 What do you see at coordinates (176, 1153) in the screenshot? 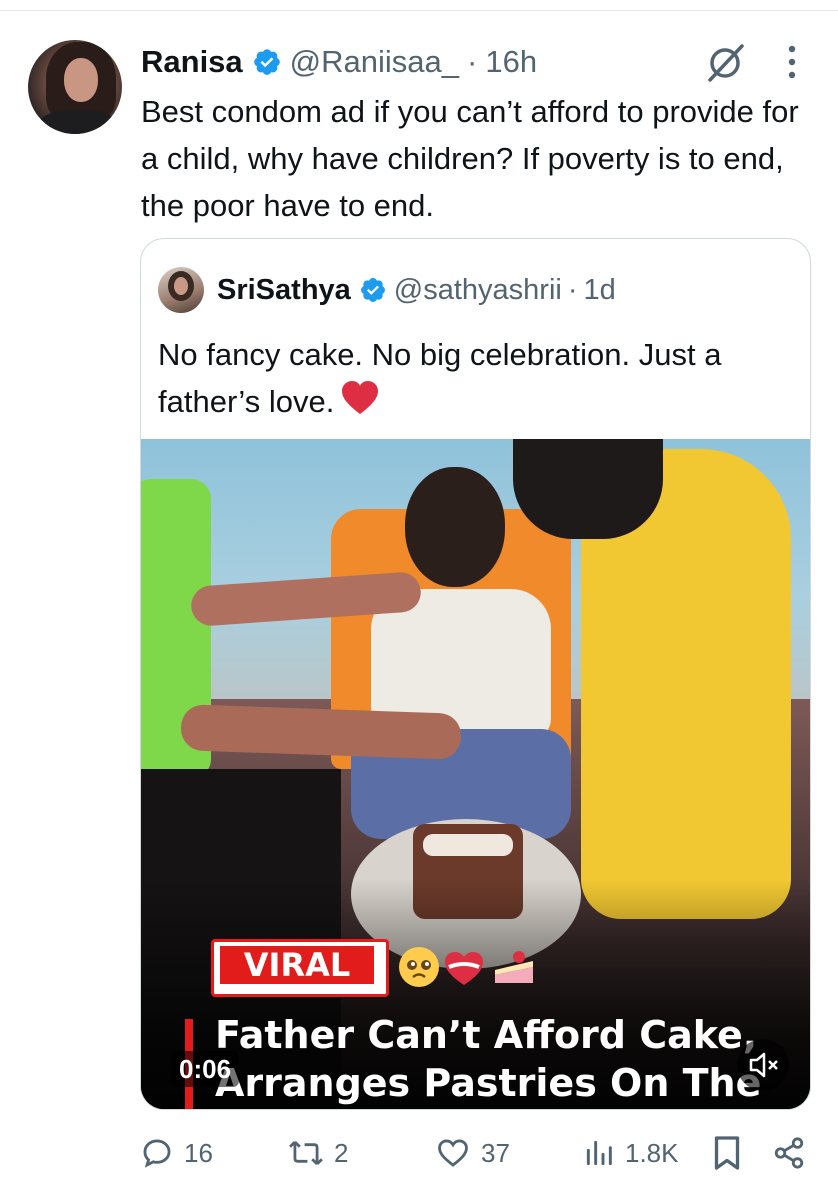
I see `reply-button: 16` at bounding box center [176, 1153].